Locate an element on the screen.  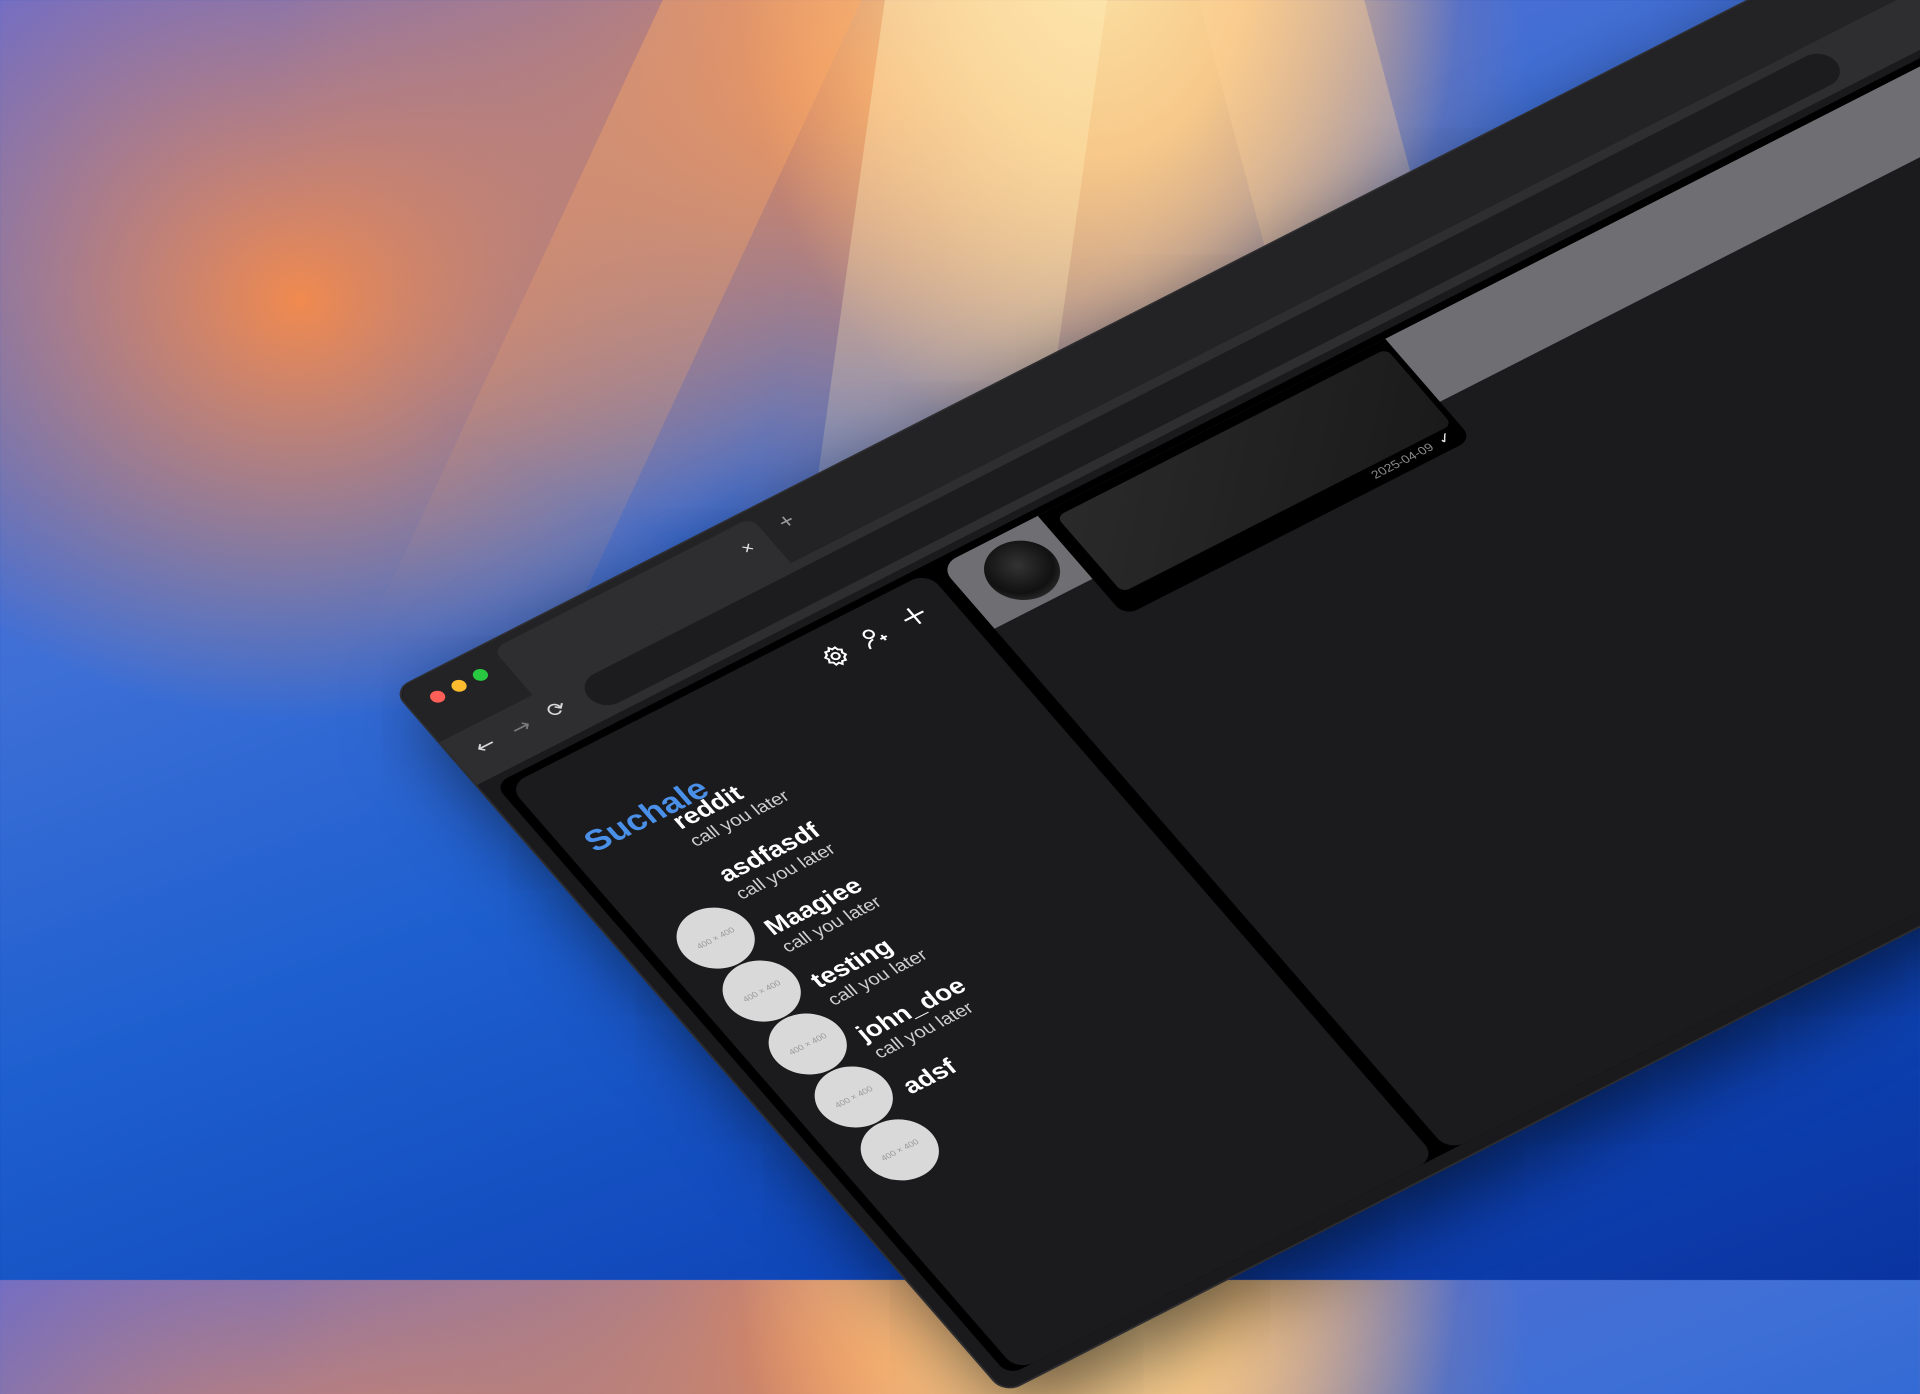
settings-icon is located at coordinates (835, 656).